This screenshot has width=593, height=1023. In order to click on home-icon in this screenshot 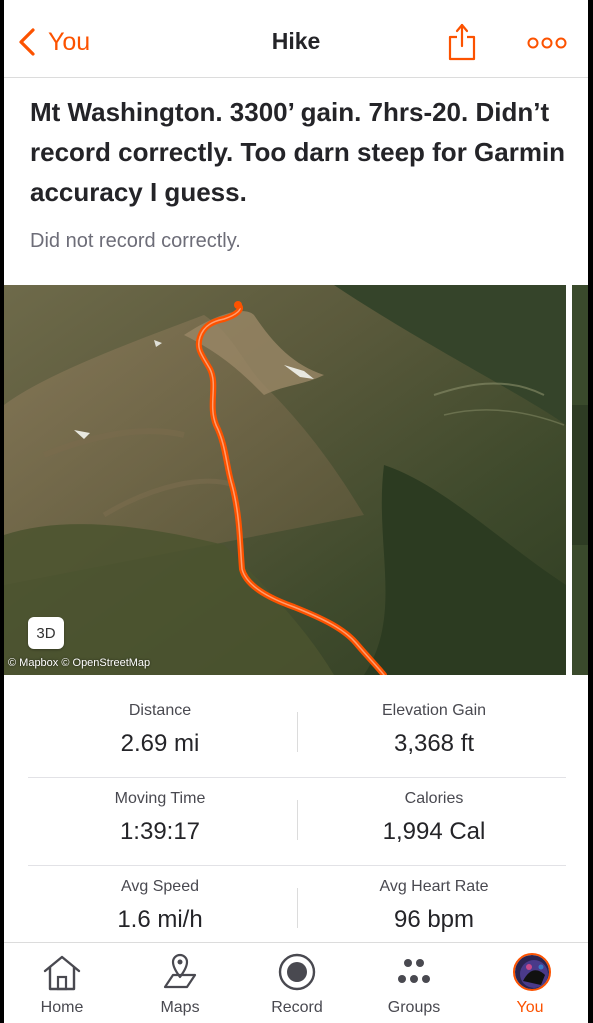, I will do `click(62, 973)`.